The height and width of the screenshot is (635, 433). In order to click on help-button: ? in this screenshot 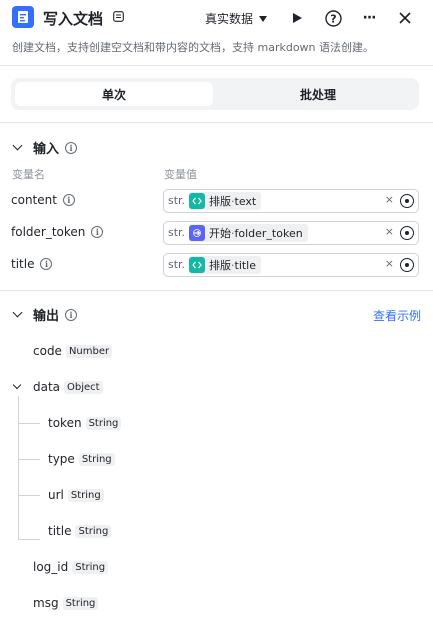, I will do `click(333, 18)`.